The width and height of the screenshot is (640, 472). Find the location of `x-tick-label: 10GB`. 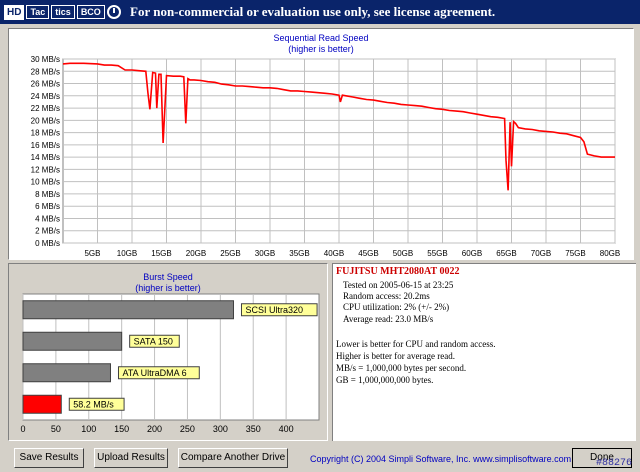

x-tick-label: 10GB is located at coordinates (127, 253).